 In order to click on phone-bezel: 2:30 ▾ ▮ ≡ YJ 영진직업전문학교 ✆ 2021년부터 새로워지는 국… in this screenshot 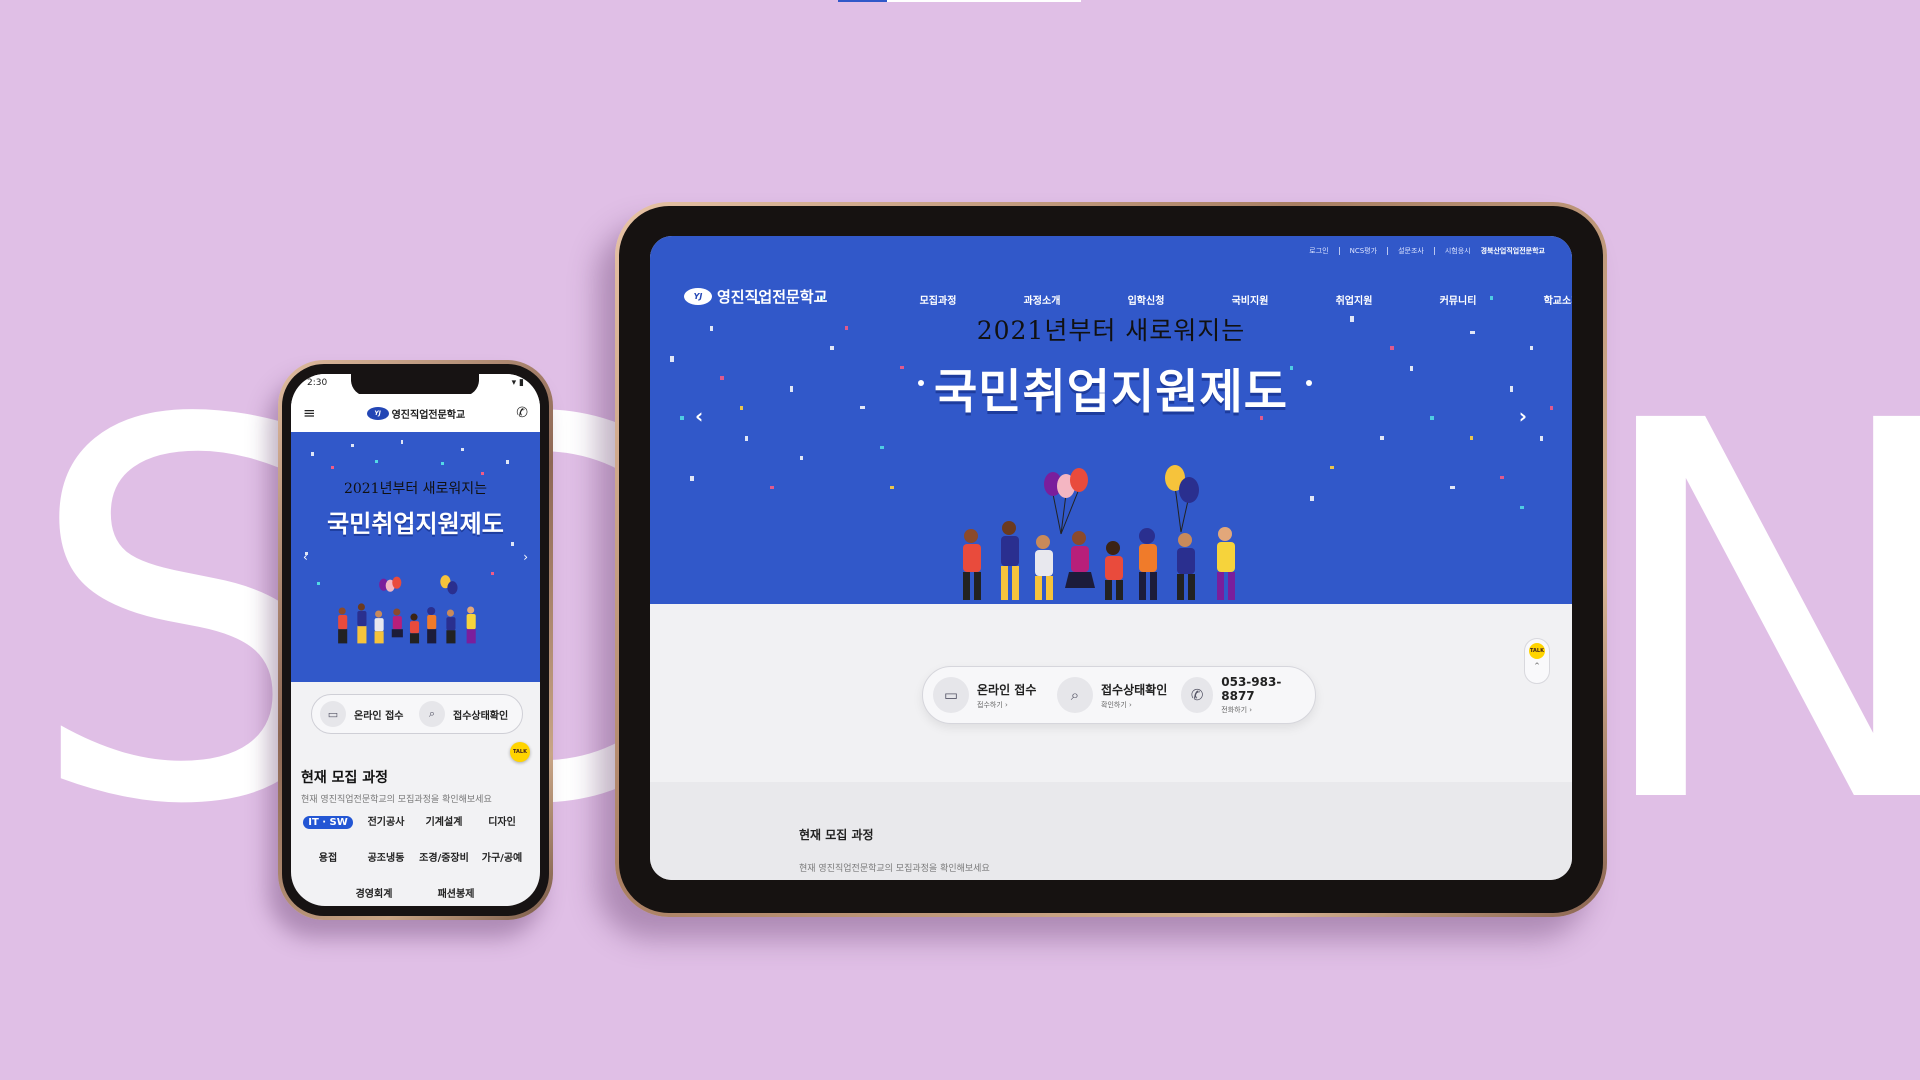, I will do `click(415, 640)`.